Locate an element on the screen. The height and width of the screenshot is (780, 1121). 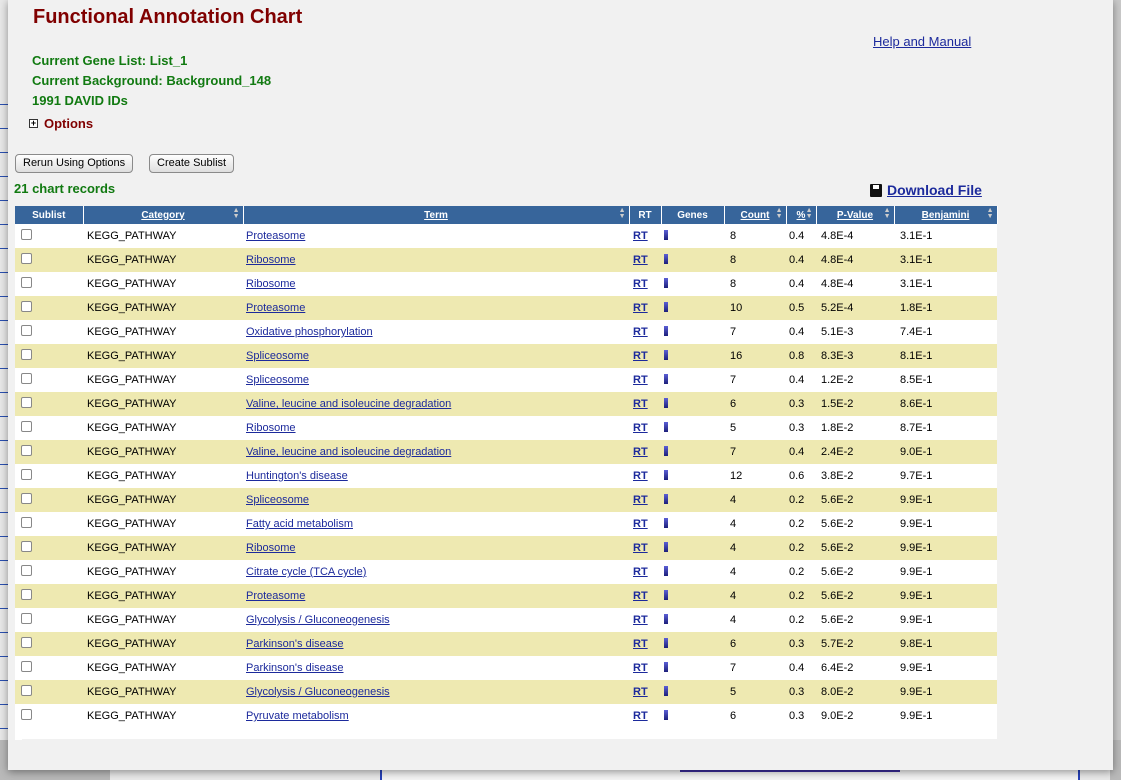
percent-cell: 0.2 is located at coordinates (797, 524).